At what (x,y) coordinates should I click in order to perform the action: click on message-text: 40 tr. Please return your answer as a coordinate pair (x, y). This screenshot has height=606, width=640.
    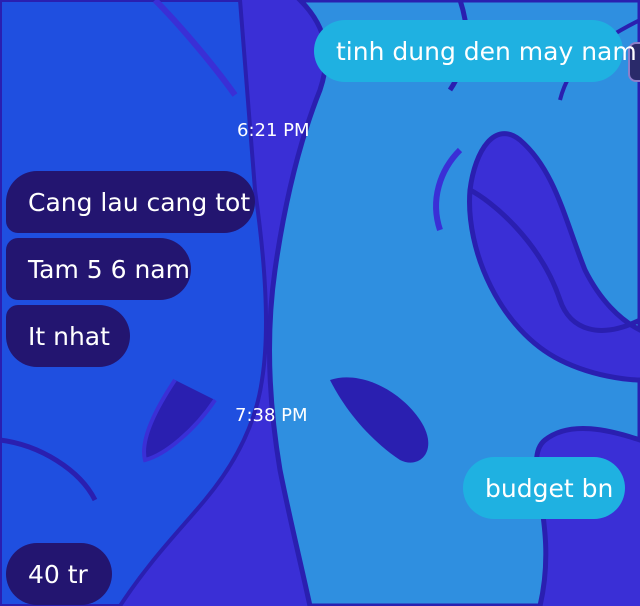
    Looking at the image, I should click on (58, 574).